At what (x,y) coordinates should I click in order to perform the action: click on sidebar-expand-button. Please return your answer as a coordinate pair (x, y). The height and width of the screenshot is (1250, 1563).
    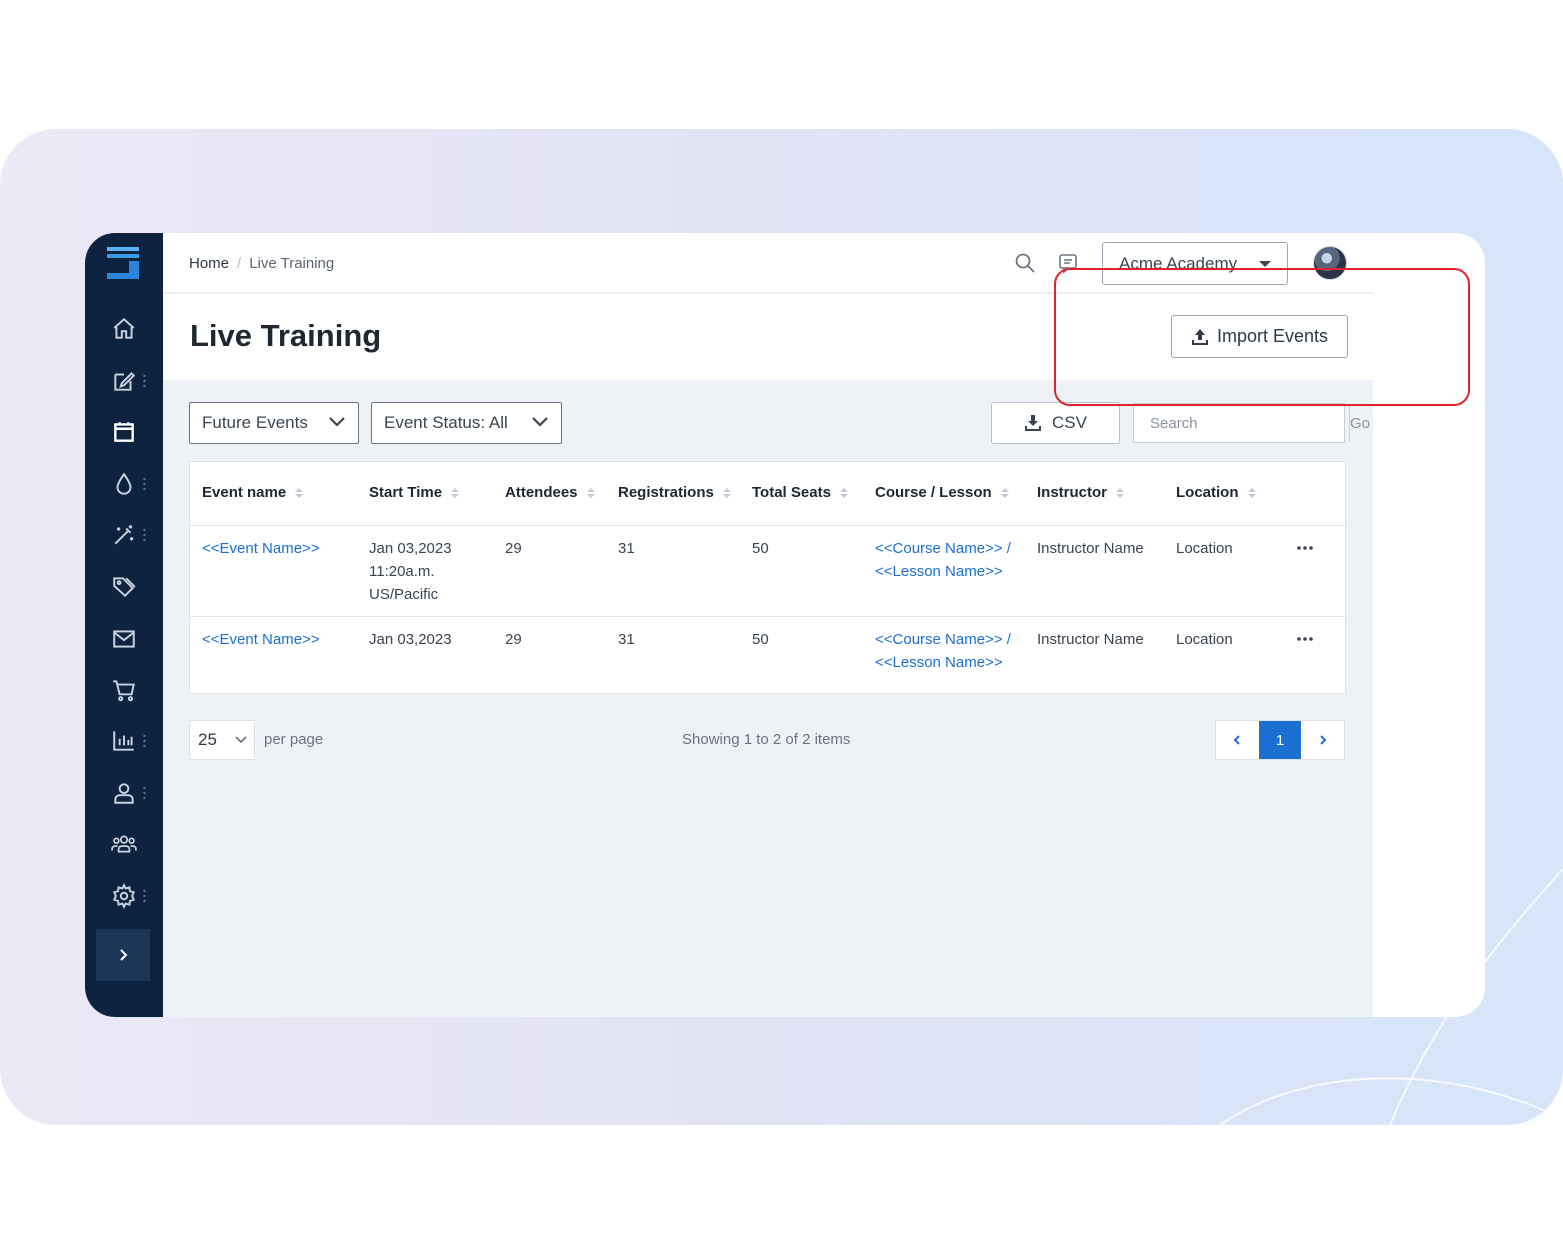
    Looking at the image, I should click on (123, 955).